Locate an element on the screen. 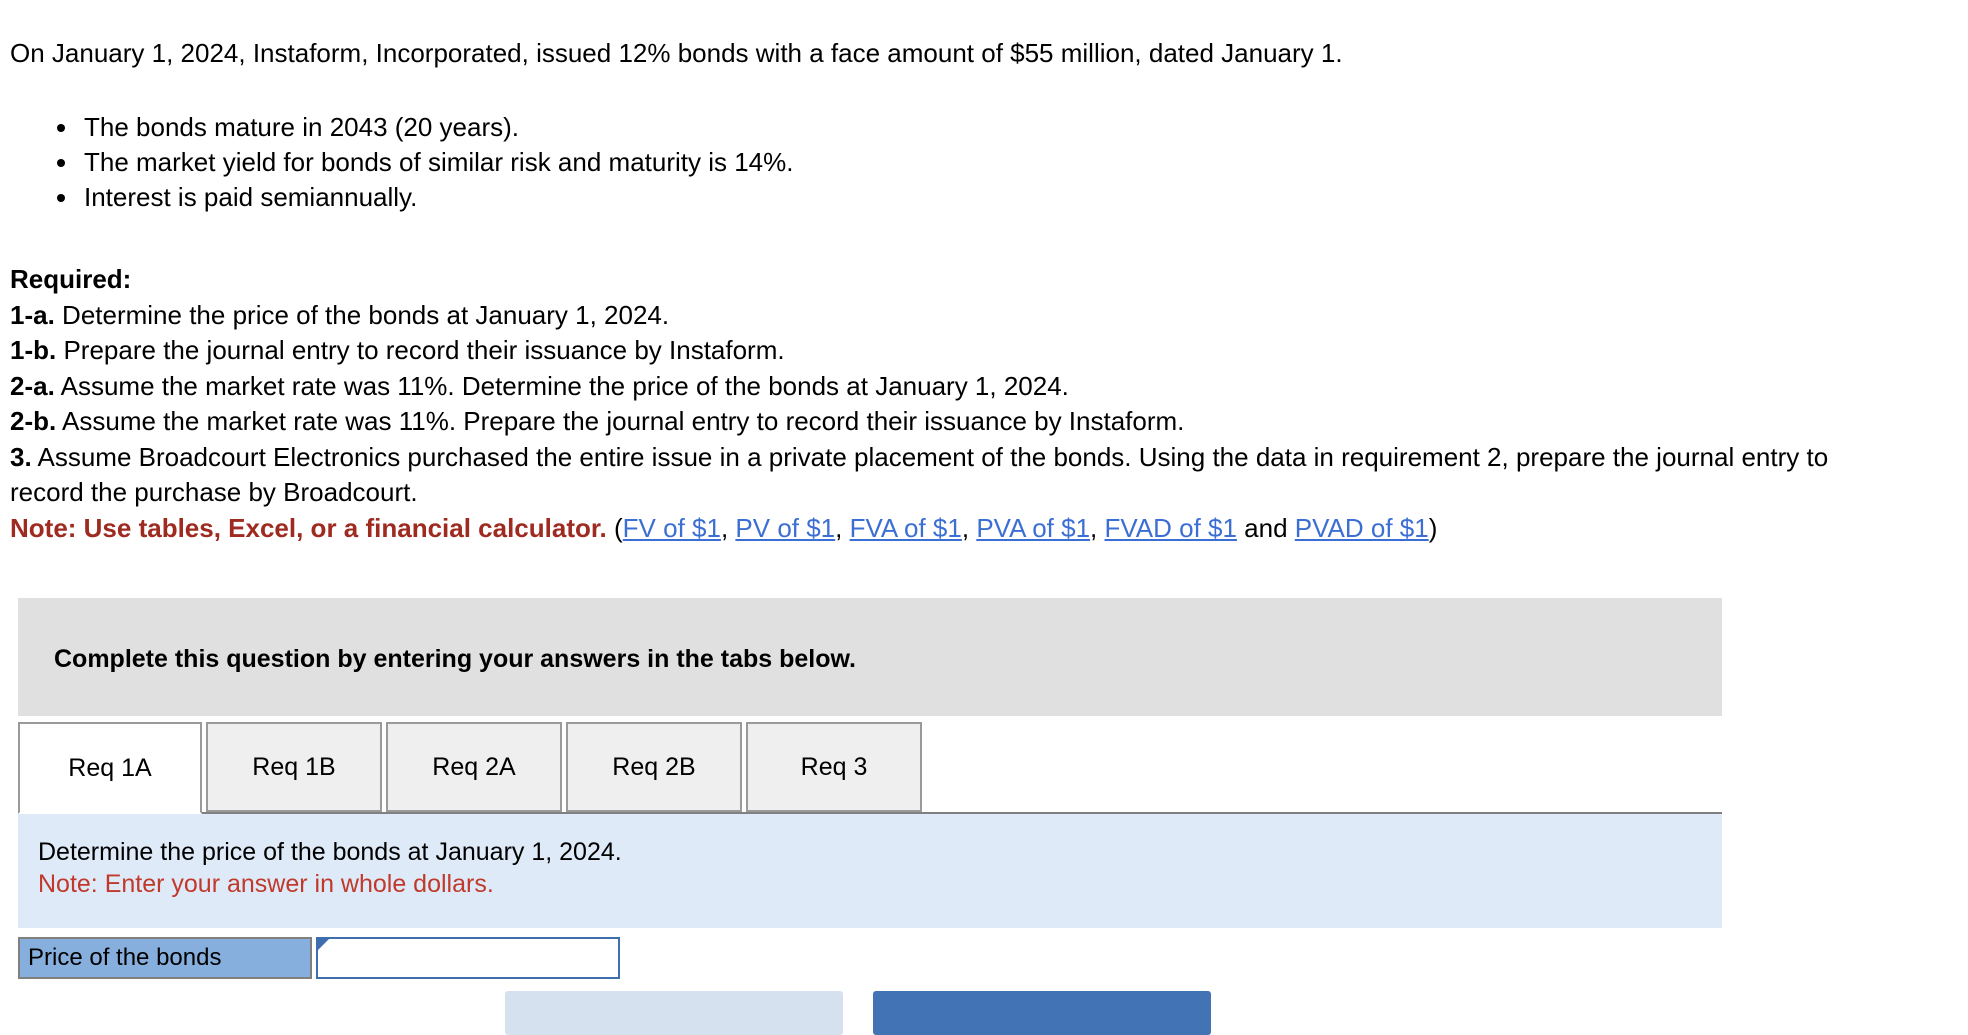 The image size is (1968, 1035). previous-button is located at coordinates (674, 1013).